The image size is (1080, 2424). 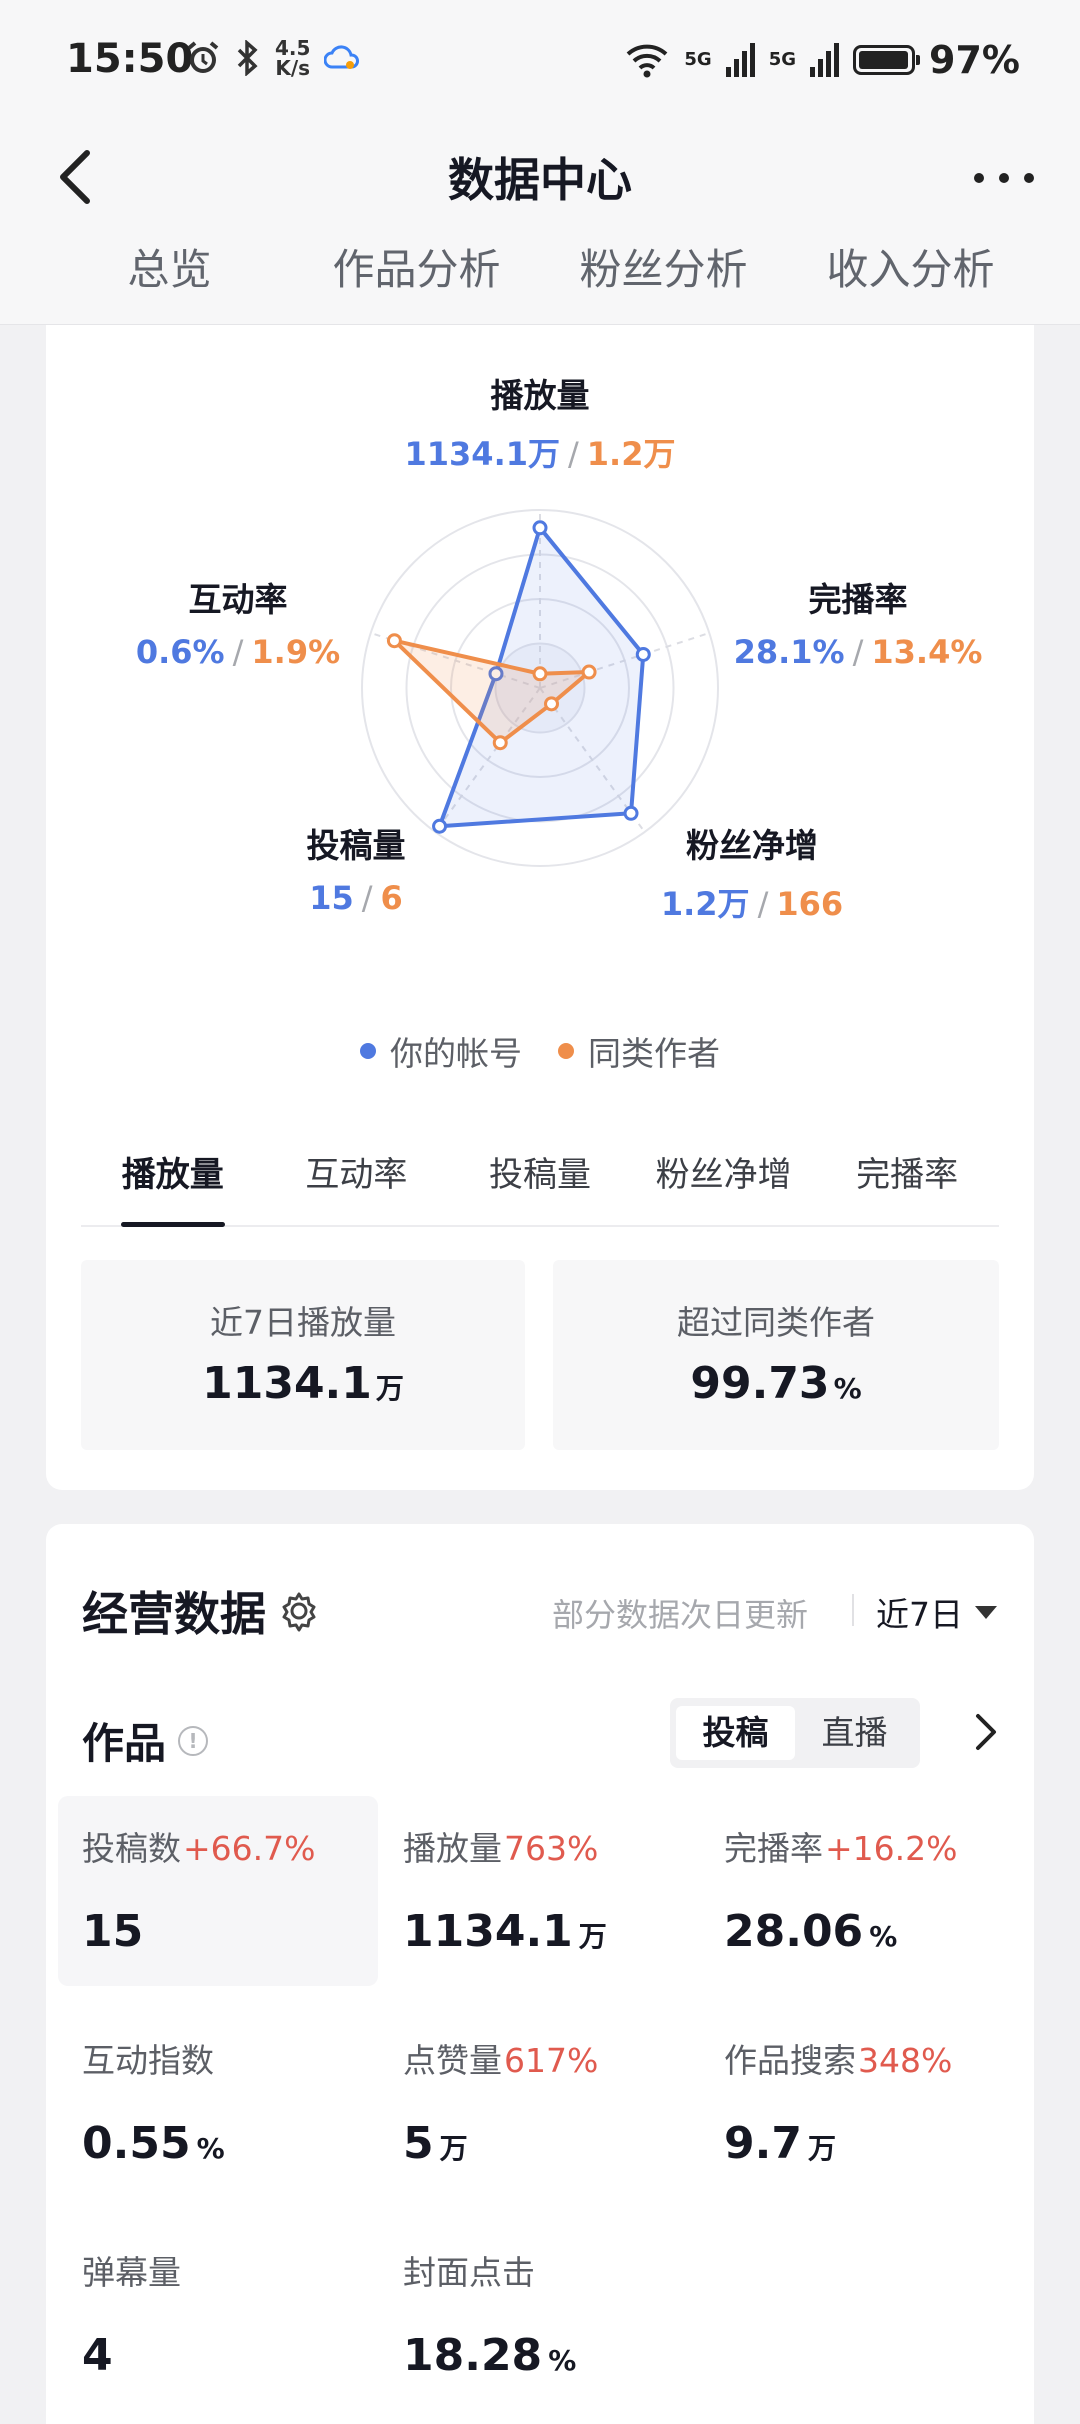 I want to click on segment-posts: 投稿, so click(x=735, y=1733).